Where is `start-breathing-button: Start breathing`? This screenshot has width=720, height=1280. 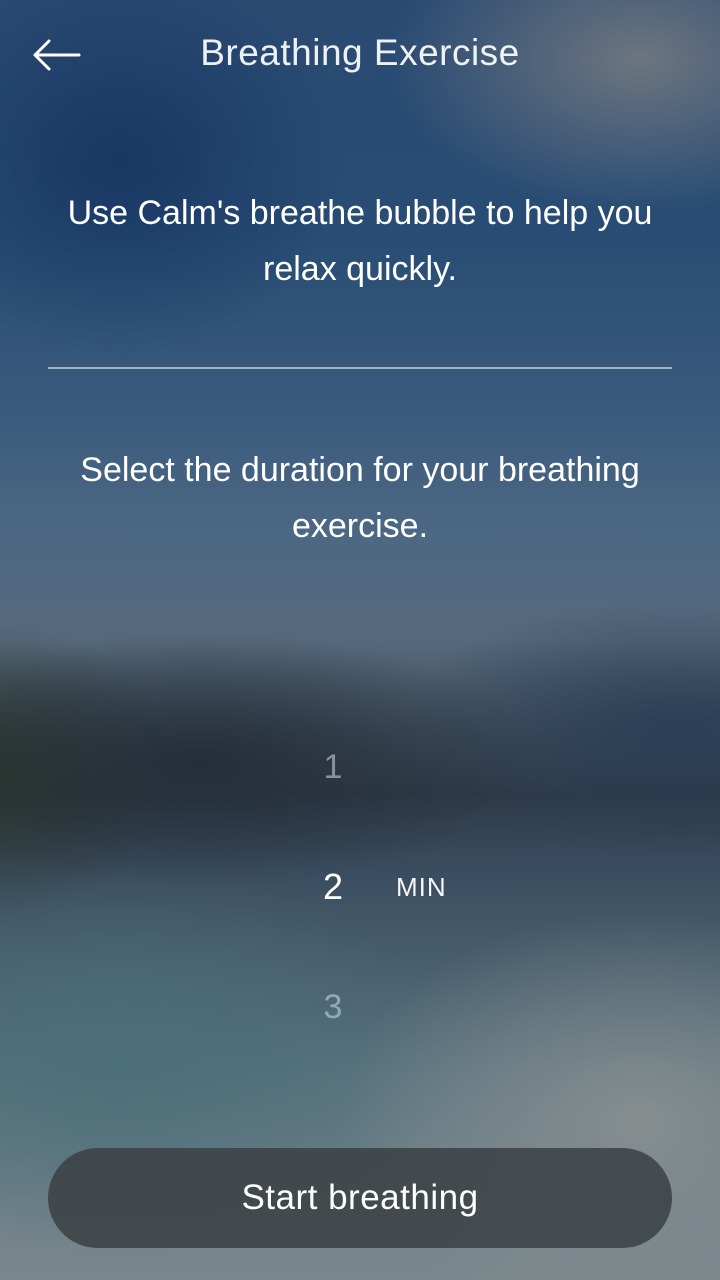
start-breathing-button: Start breathing is located at coordinates (360, 1198).